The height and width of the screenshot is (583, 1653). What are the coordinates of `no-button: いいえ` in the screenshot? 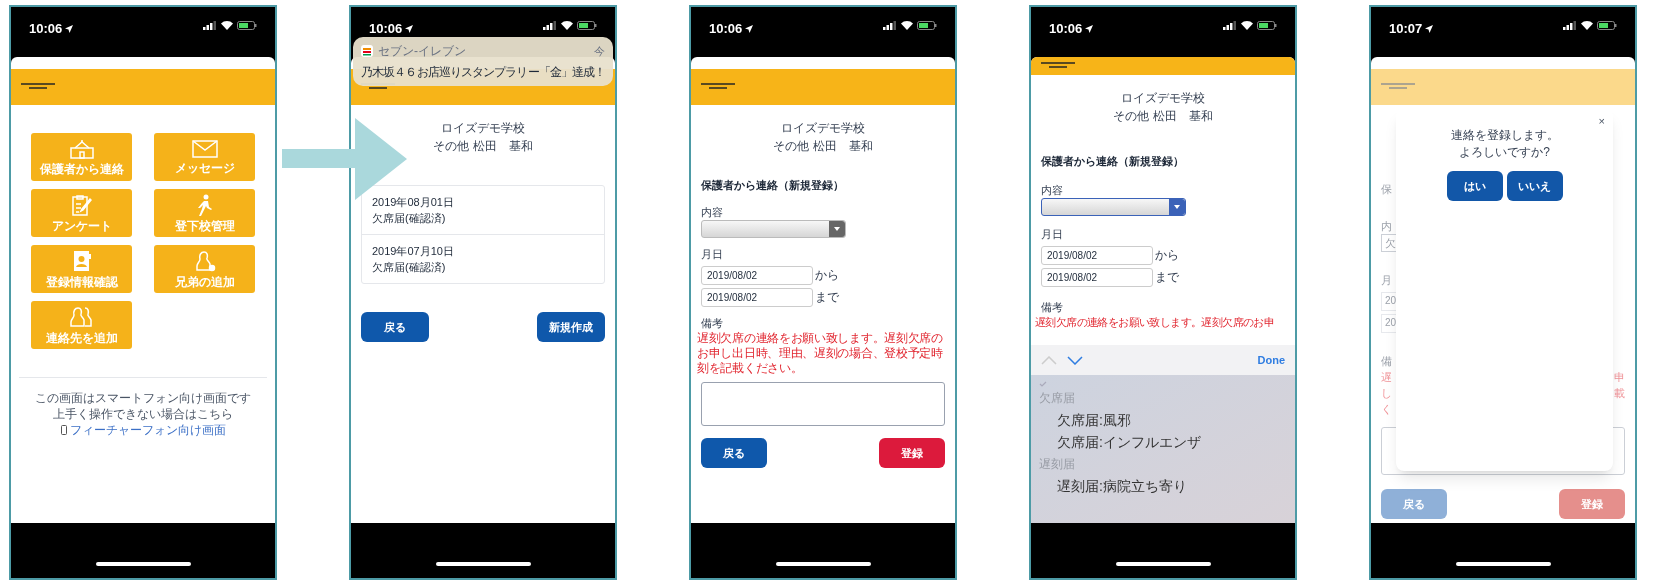 It's located at (1534, 186).